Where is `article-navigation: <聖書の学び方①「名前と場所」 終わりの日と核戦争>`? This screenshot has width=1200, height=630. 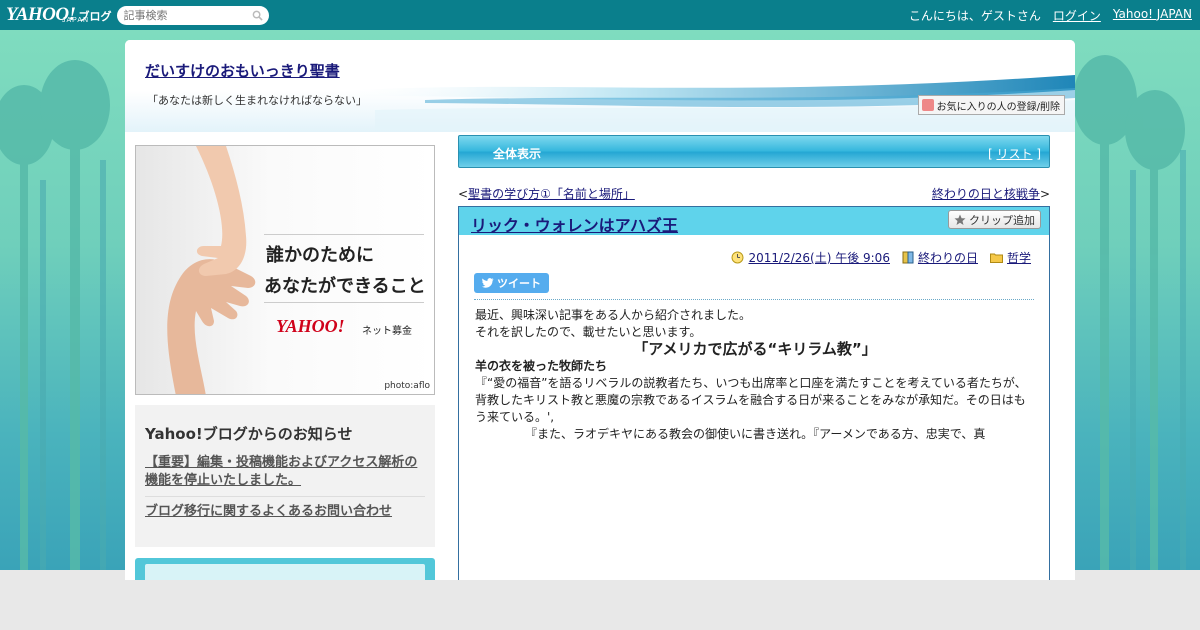 article-navigation: <聖書の学び方①「名前と場所」 終わりの日と核戦争> is located at coordinates (754, 193).